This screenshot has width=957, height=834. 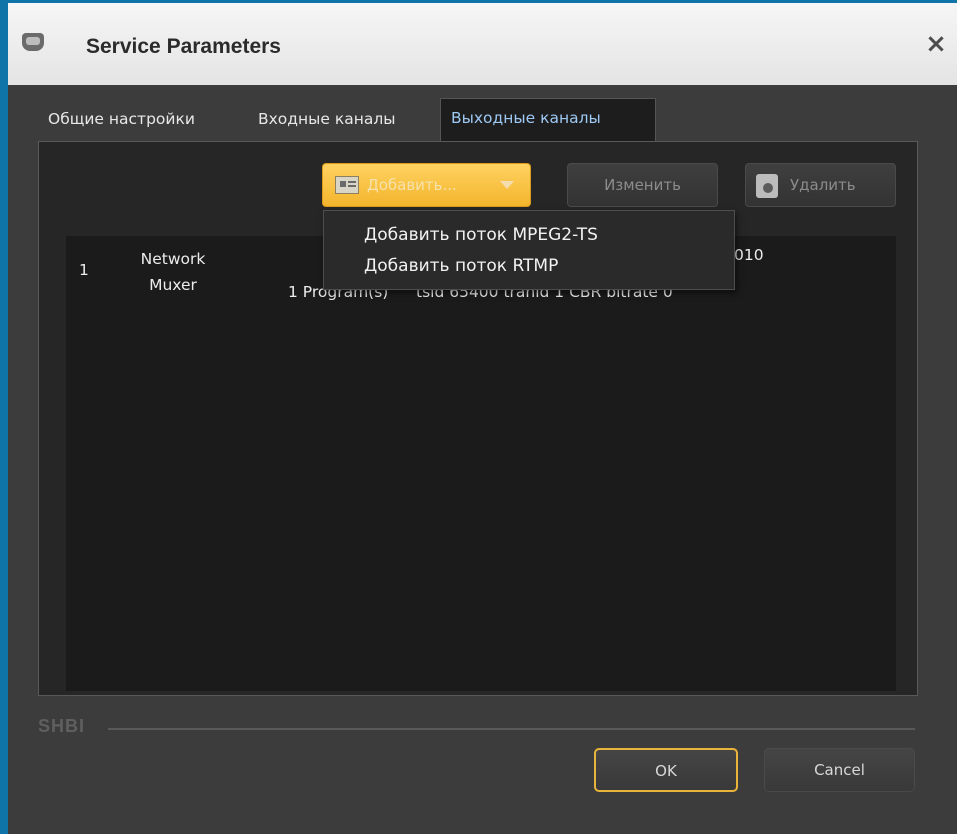 What do you see at coordinates (749, 255) in the screenshot?
I see `row-description-top: 010` at bounding box center [749, 255].